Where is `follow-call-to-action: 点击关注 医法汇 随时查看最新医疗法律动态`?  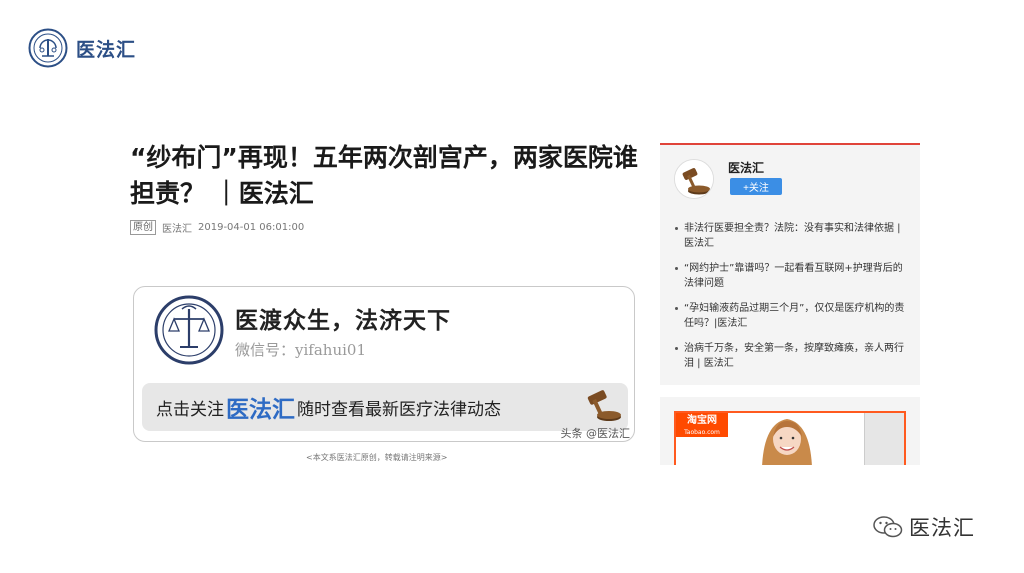 follow-call-to-action: 点击关注 医法汇 随时查看最新医疗法律动态 is located at coordinates (385, 407).